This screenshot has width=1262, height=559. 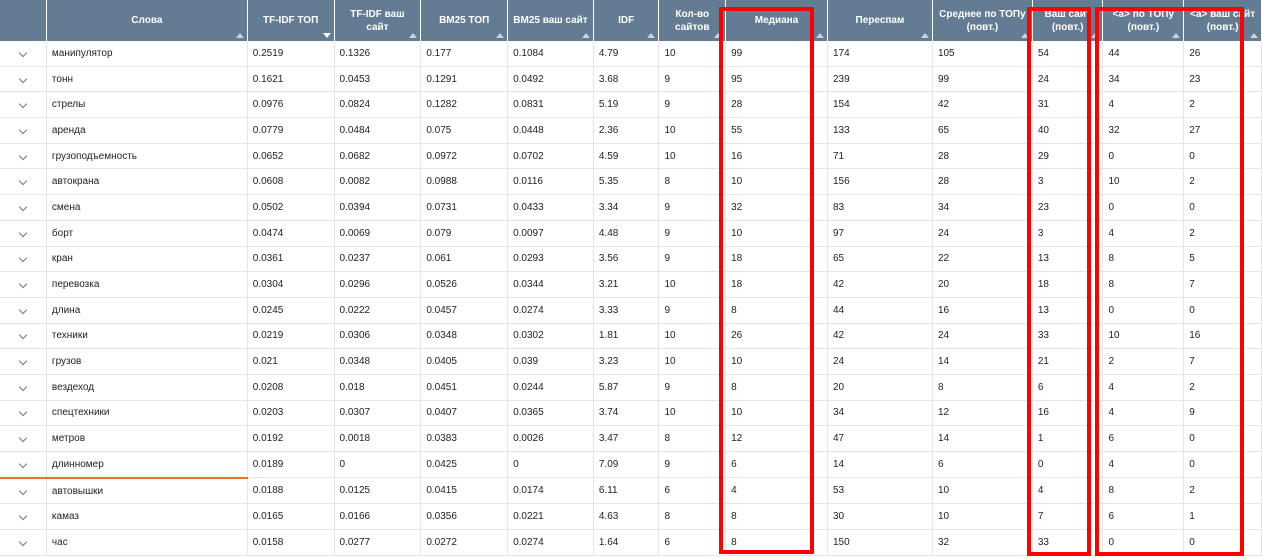 I want to click on word-cell: смена, so click(x=147, y=207).